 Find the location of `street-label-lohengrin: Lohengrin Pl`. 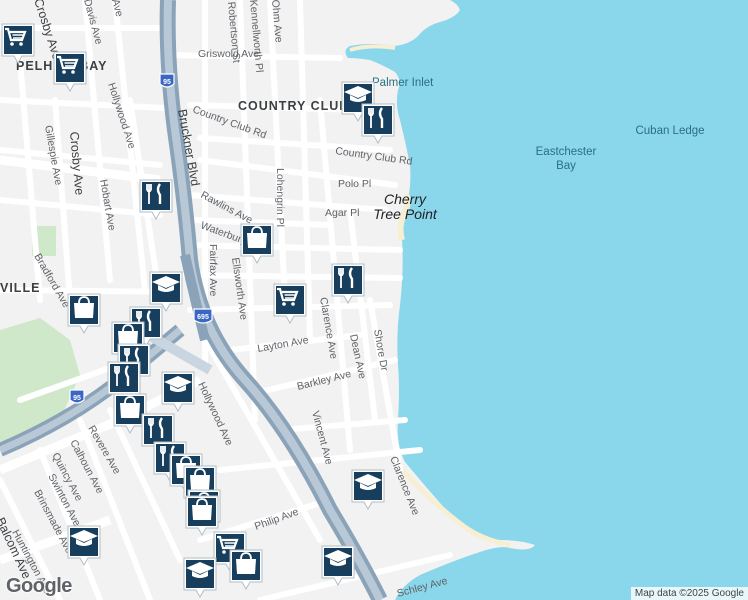

street-label-lohengrin: Lohengrin Pl is located at coordinates (280, 197).